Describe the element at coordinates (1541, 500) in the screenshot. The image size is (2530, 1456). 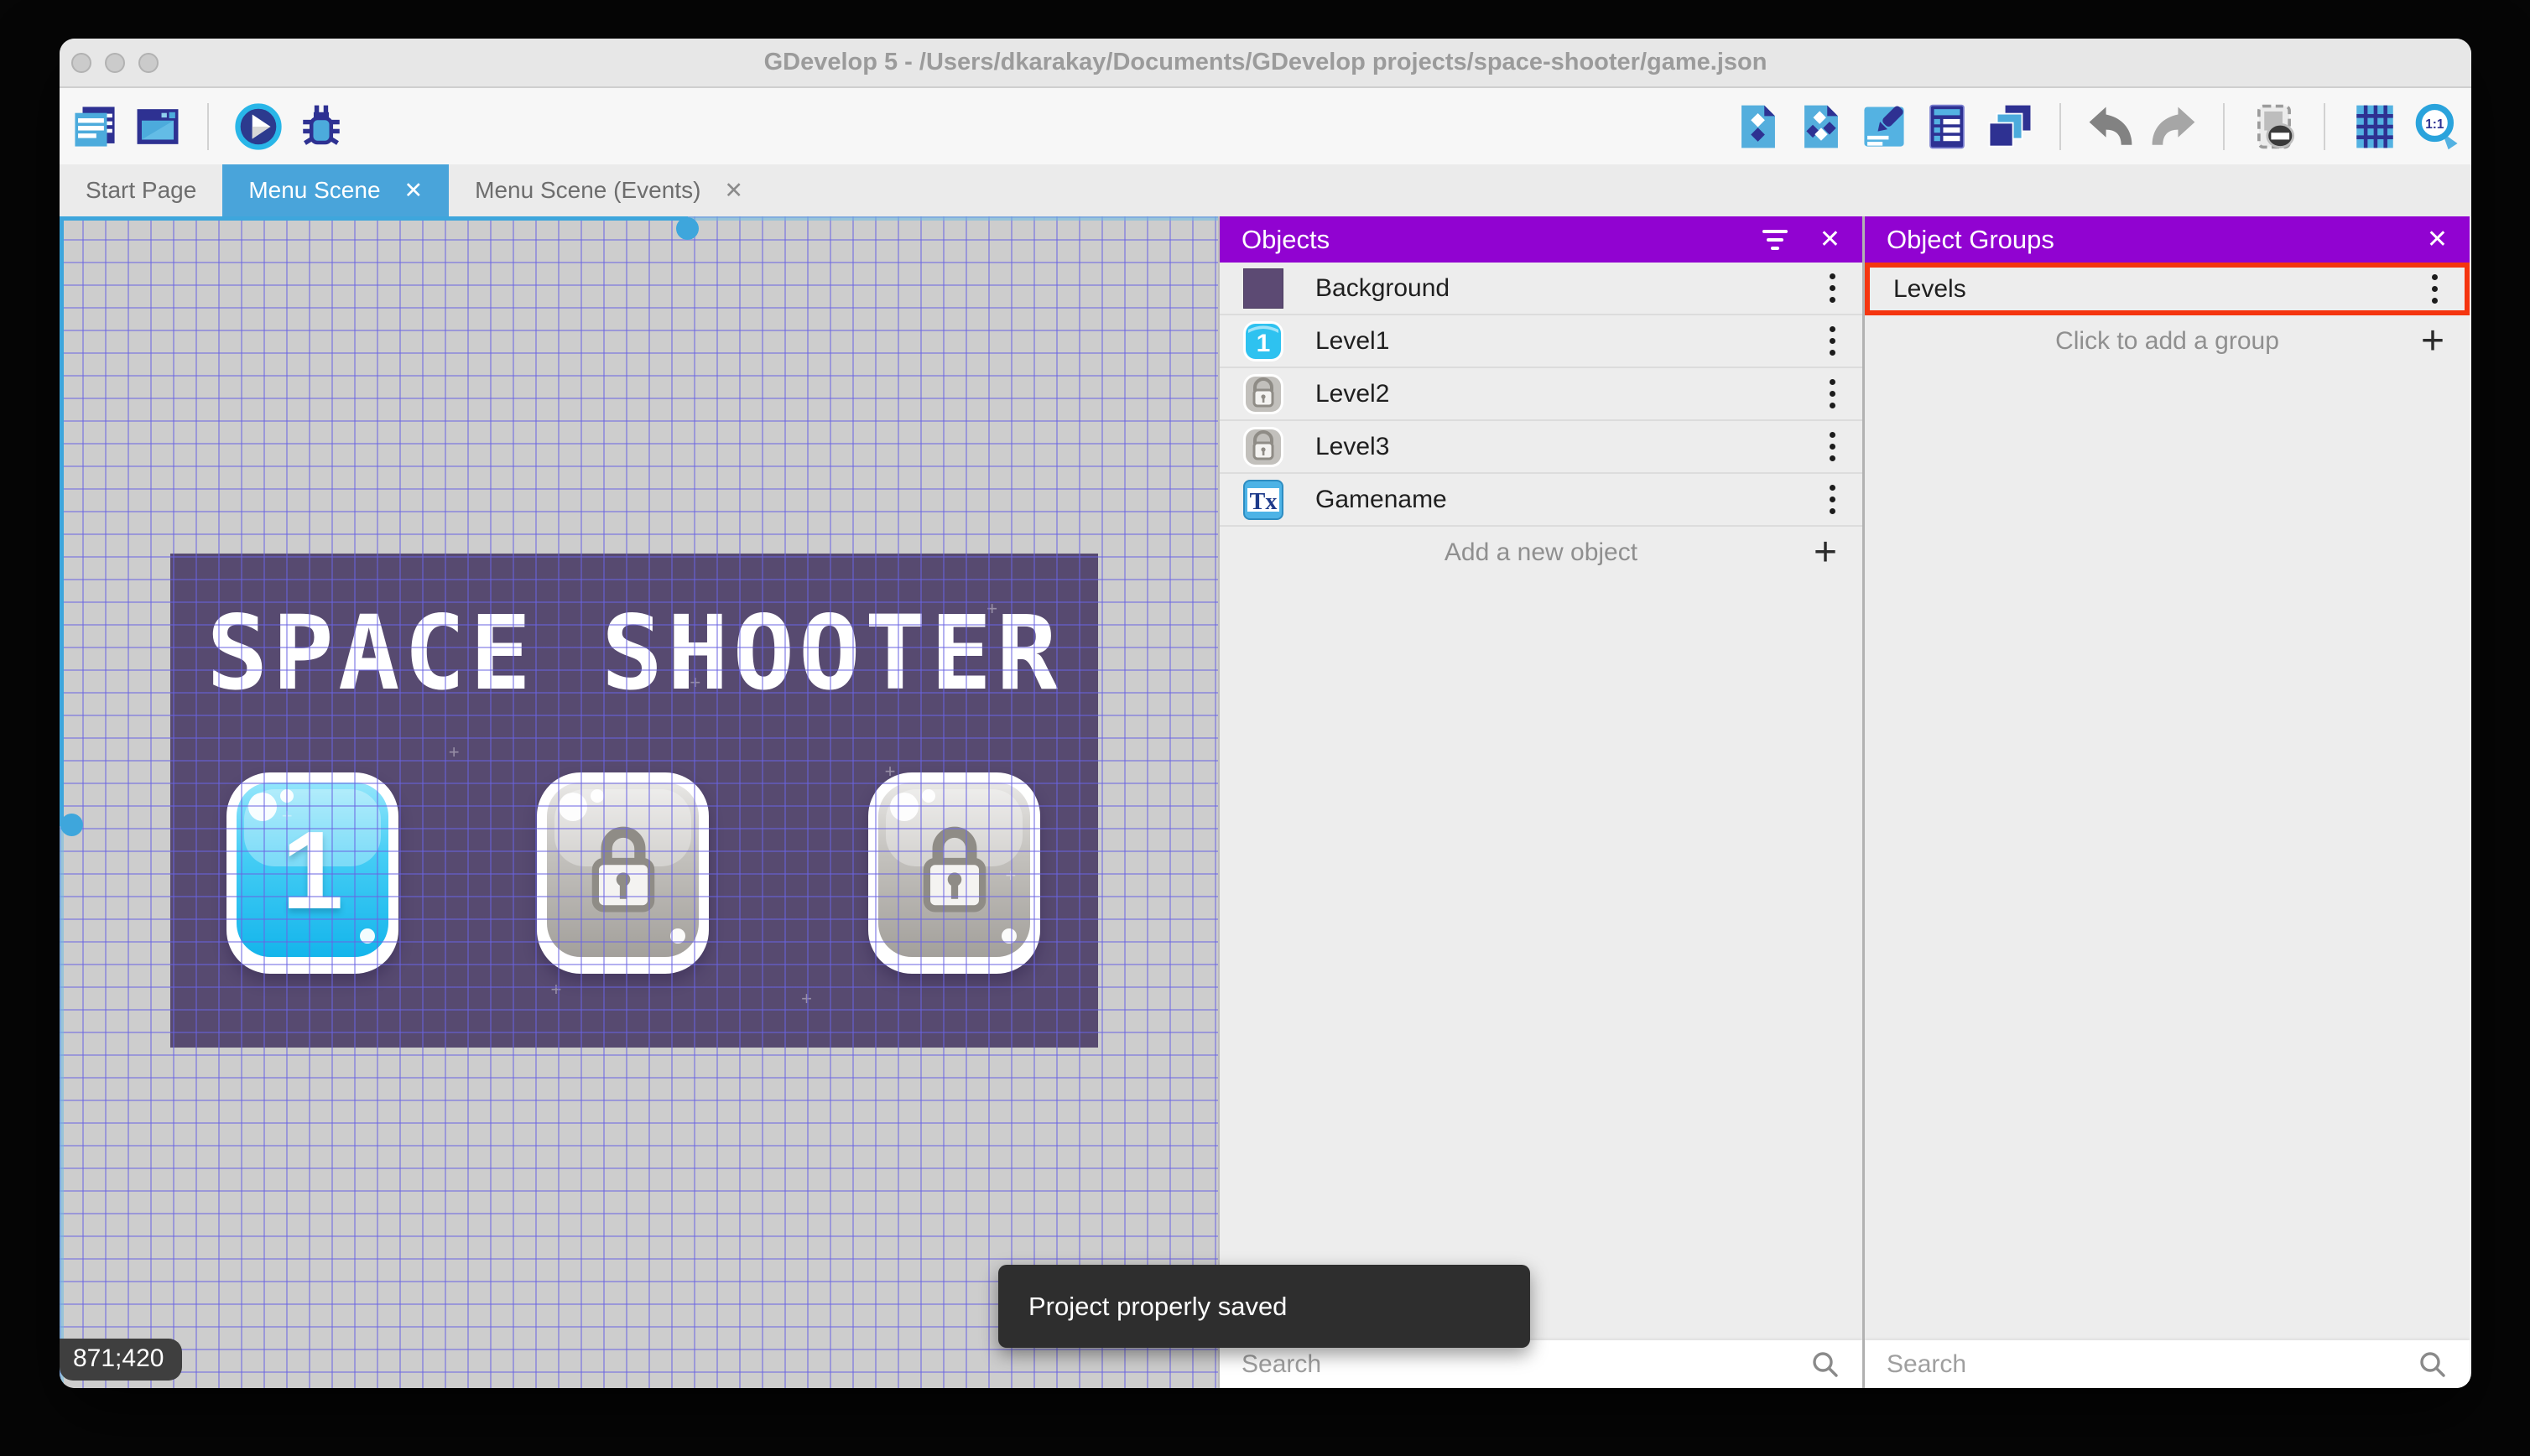
I see `object-row-gamename: Tx Gamename` at that location.